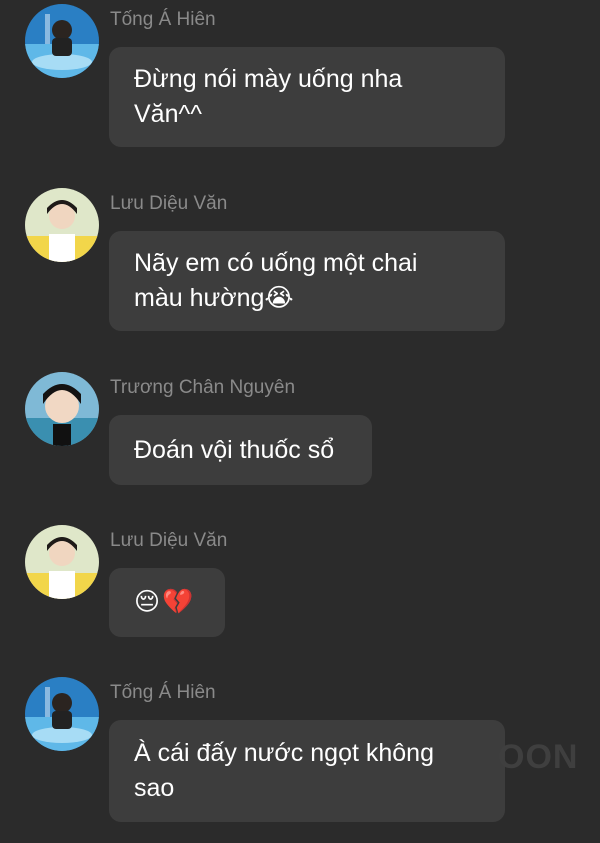  I want to click on message-bubble: 😔 💔, so click(167, 602).